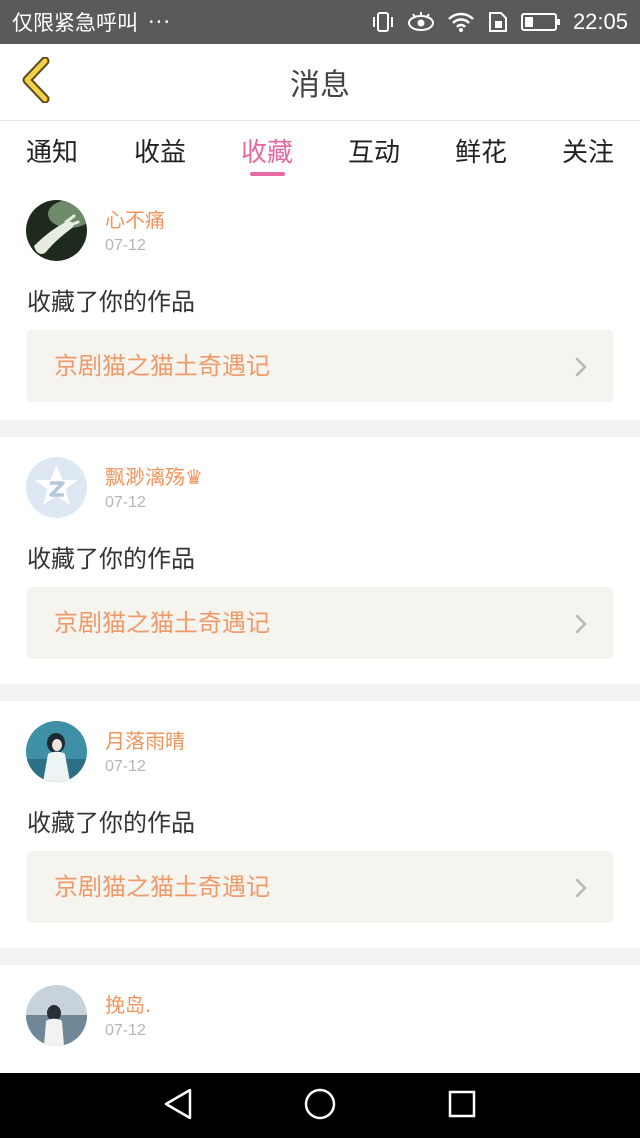  Describe the element at coordinates (267, 174) in the screenshot. I see `active-tab-indicator` at that location.